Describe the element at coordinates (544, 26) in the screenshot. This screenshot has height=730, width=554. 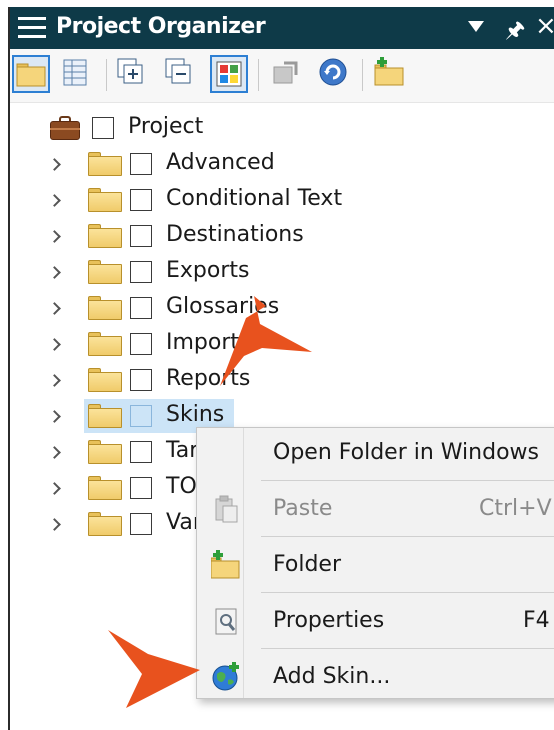
I see `close-icon: ×` at that location.